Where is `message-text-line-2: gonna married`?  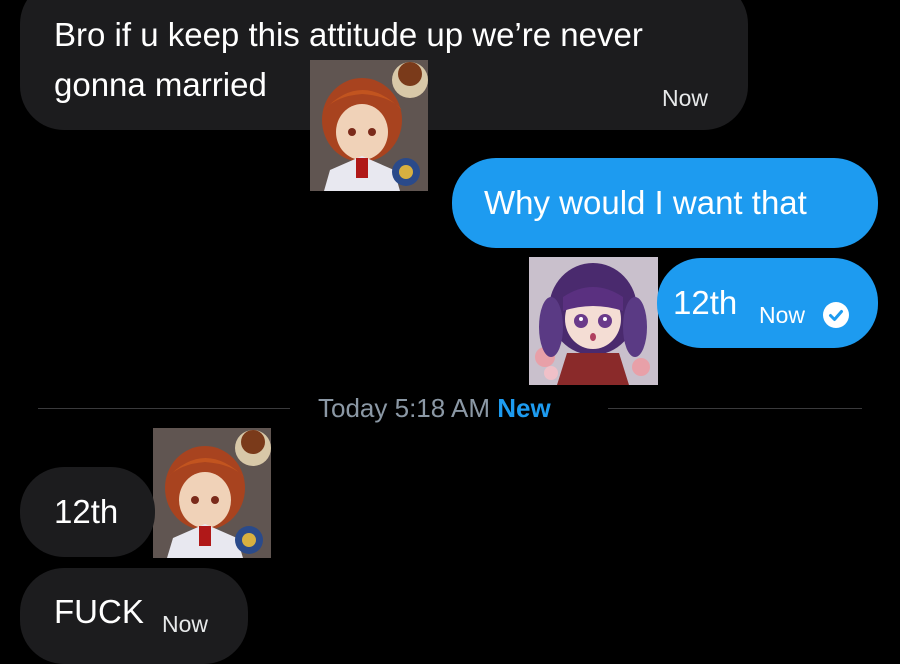
message-text-line-2: gonna married is located at coordinates (160, 84).